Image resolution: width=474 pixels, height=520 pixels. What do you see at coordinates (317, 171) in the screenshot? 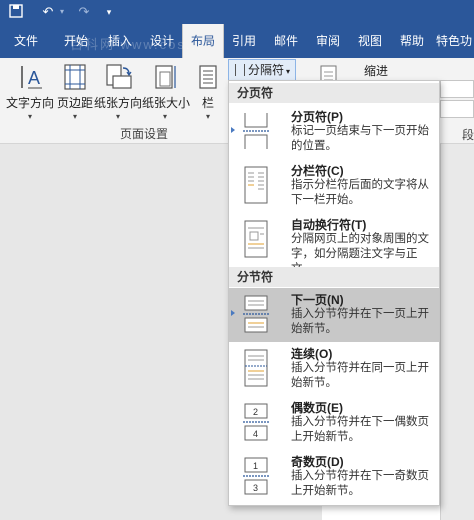
I see `menu-item-title: 分栏符(C)` at bounding box center [317, 171].